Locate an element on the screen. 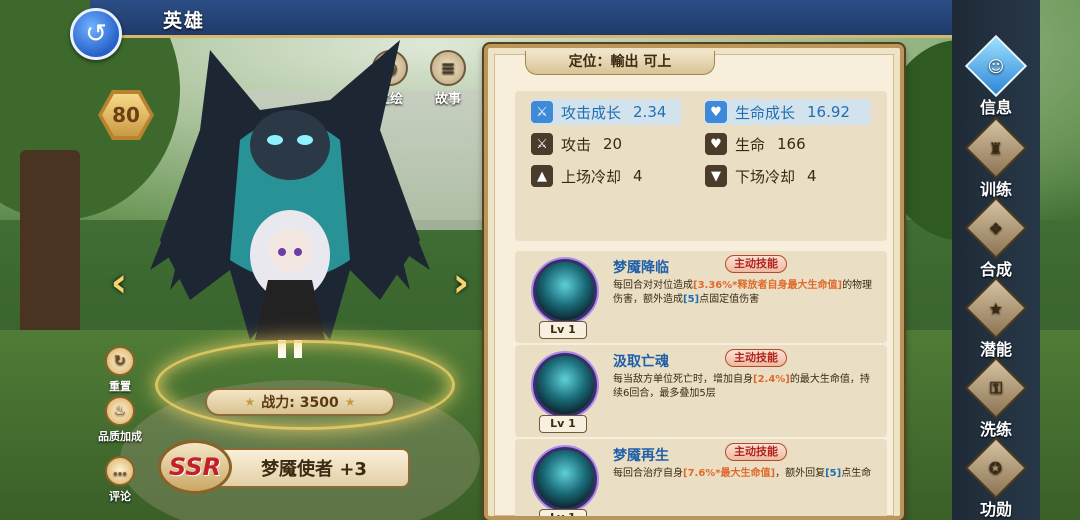 Image resolution: width=1080 pixels, height=520 pixels. atk-growth-label: 攻击成长 is located at coordinates (591, 112).